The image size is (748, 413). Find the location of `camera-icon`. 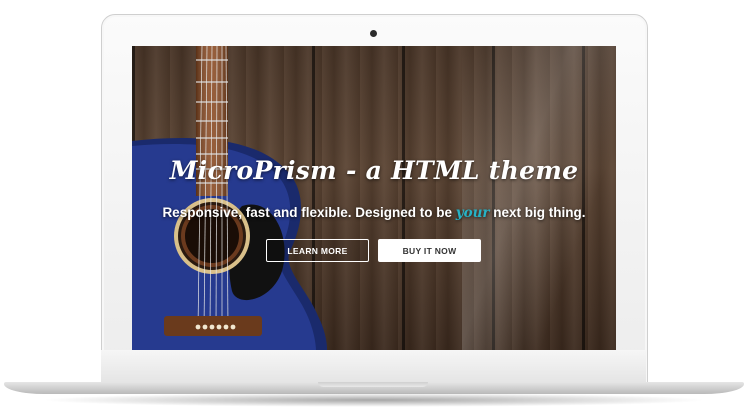

camera-icon is located at coordinates (373, 33).